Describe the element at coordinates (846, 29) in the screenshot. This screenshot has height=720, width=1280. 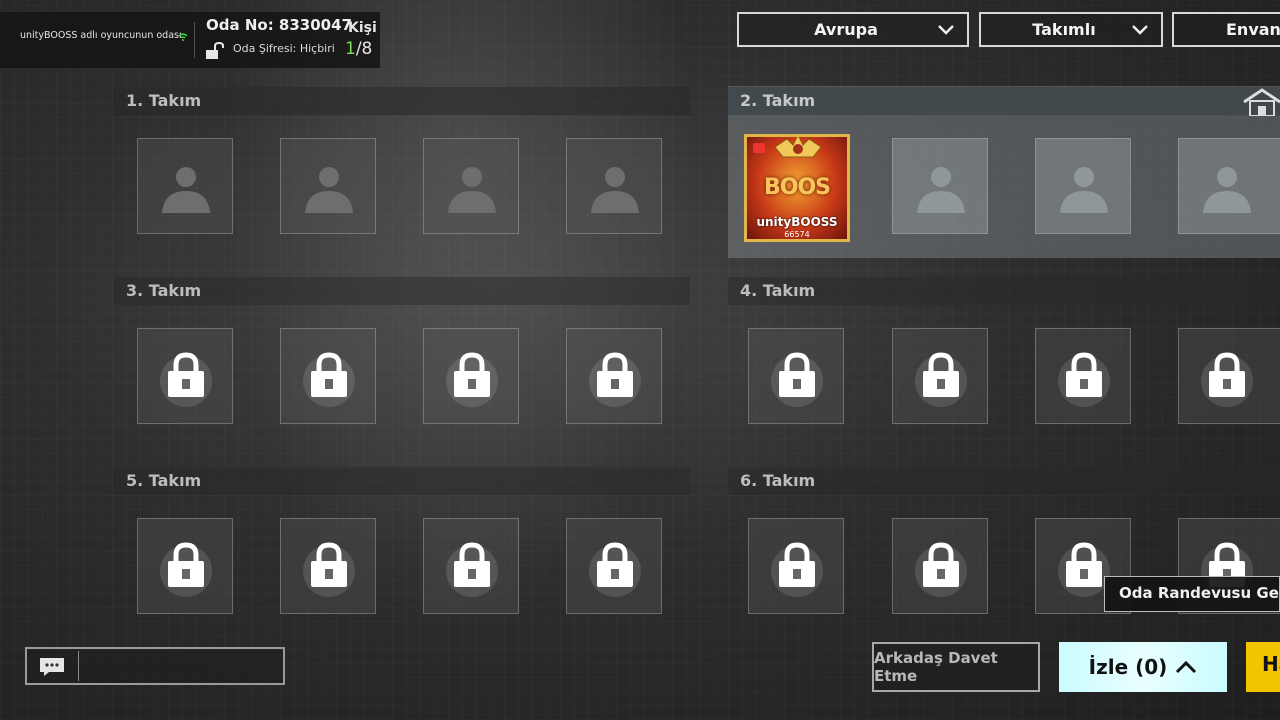
I see `region-label: Avrupa` at that location.